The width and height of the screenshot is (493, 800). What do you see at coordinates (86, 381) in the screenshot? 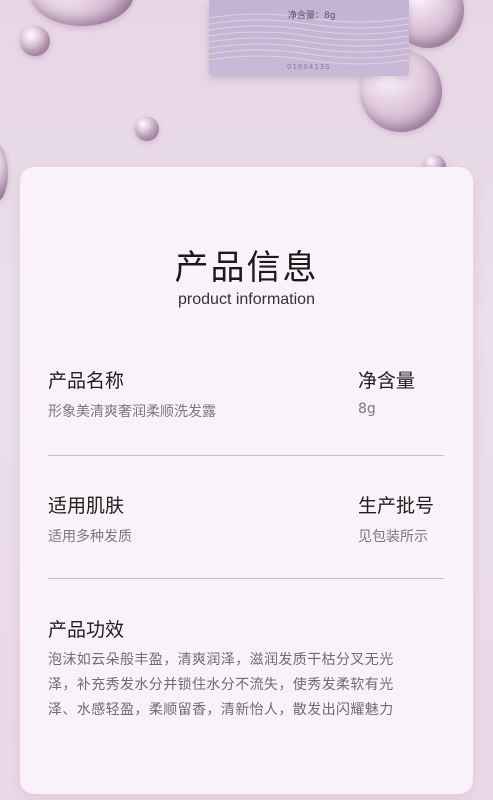
I see `product-name-label: 产品名称` at bounding box center [86, 381].